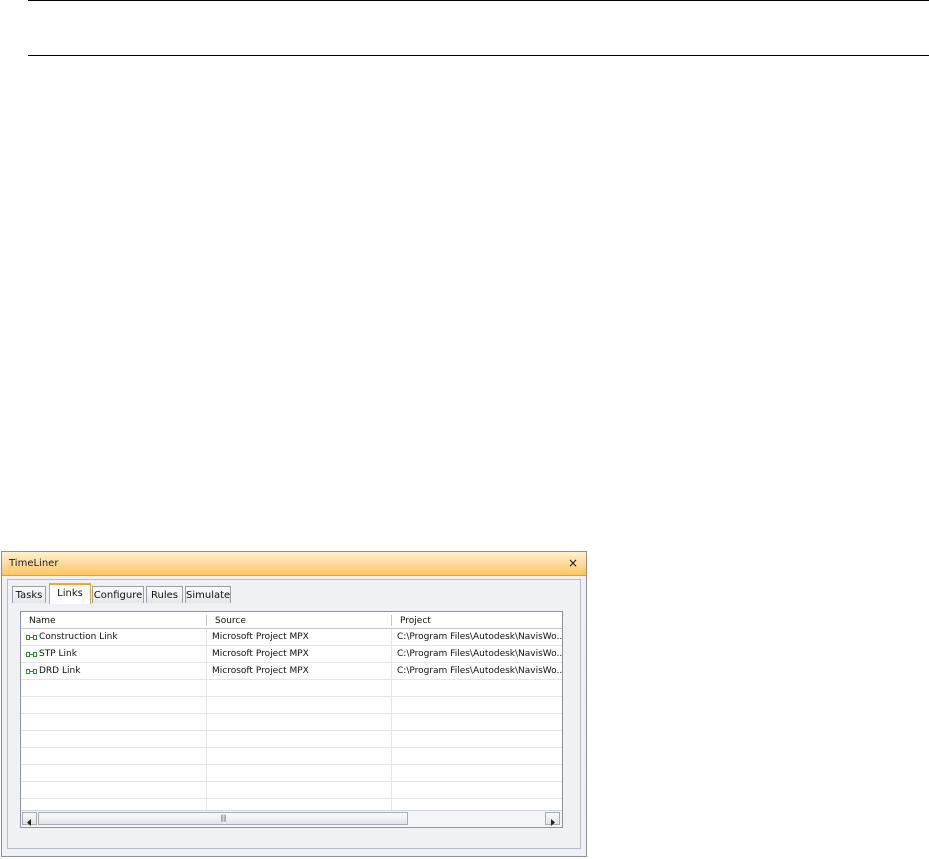 The height and width of the screenshot is (859, 929). I want to click on row-name-cell: DRD Link, so click(116, 671).